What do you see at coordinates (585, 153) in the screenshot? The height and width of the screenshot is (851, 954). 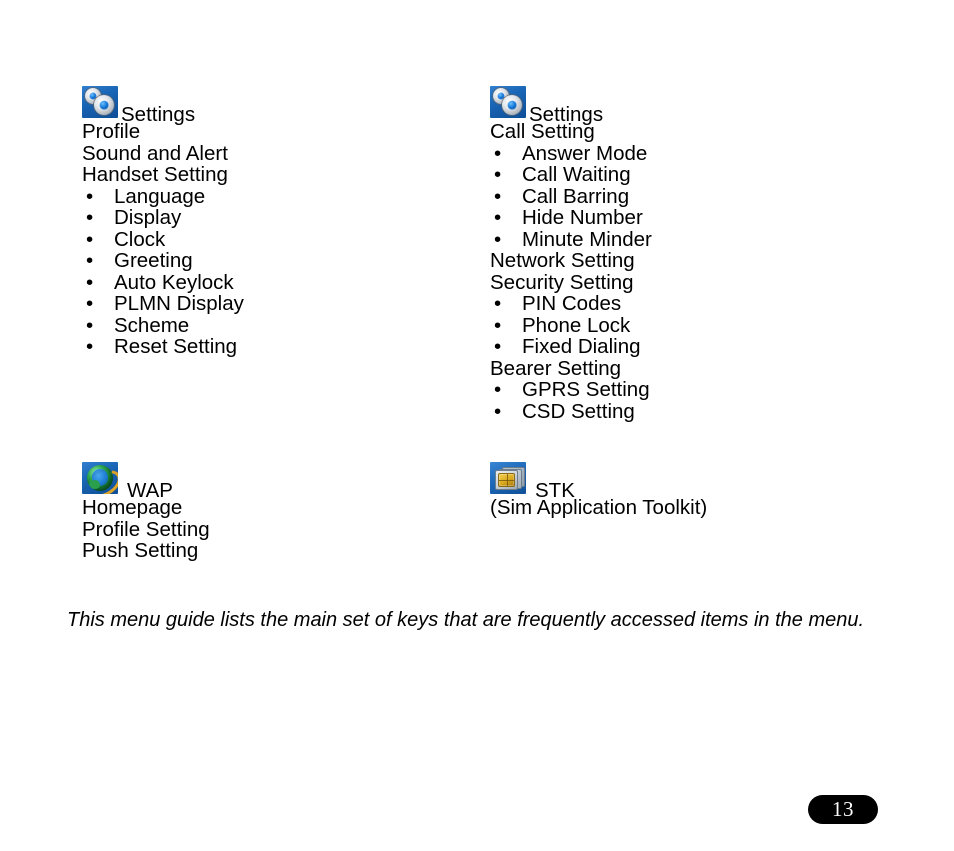 I see `menu-subitem-label: Answer Mode` at bounding box center [585, 153].